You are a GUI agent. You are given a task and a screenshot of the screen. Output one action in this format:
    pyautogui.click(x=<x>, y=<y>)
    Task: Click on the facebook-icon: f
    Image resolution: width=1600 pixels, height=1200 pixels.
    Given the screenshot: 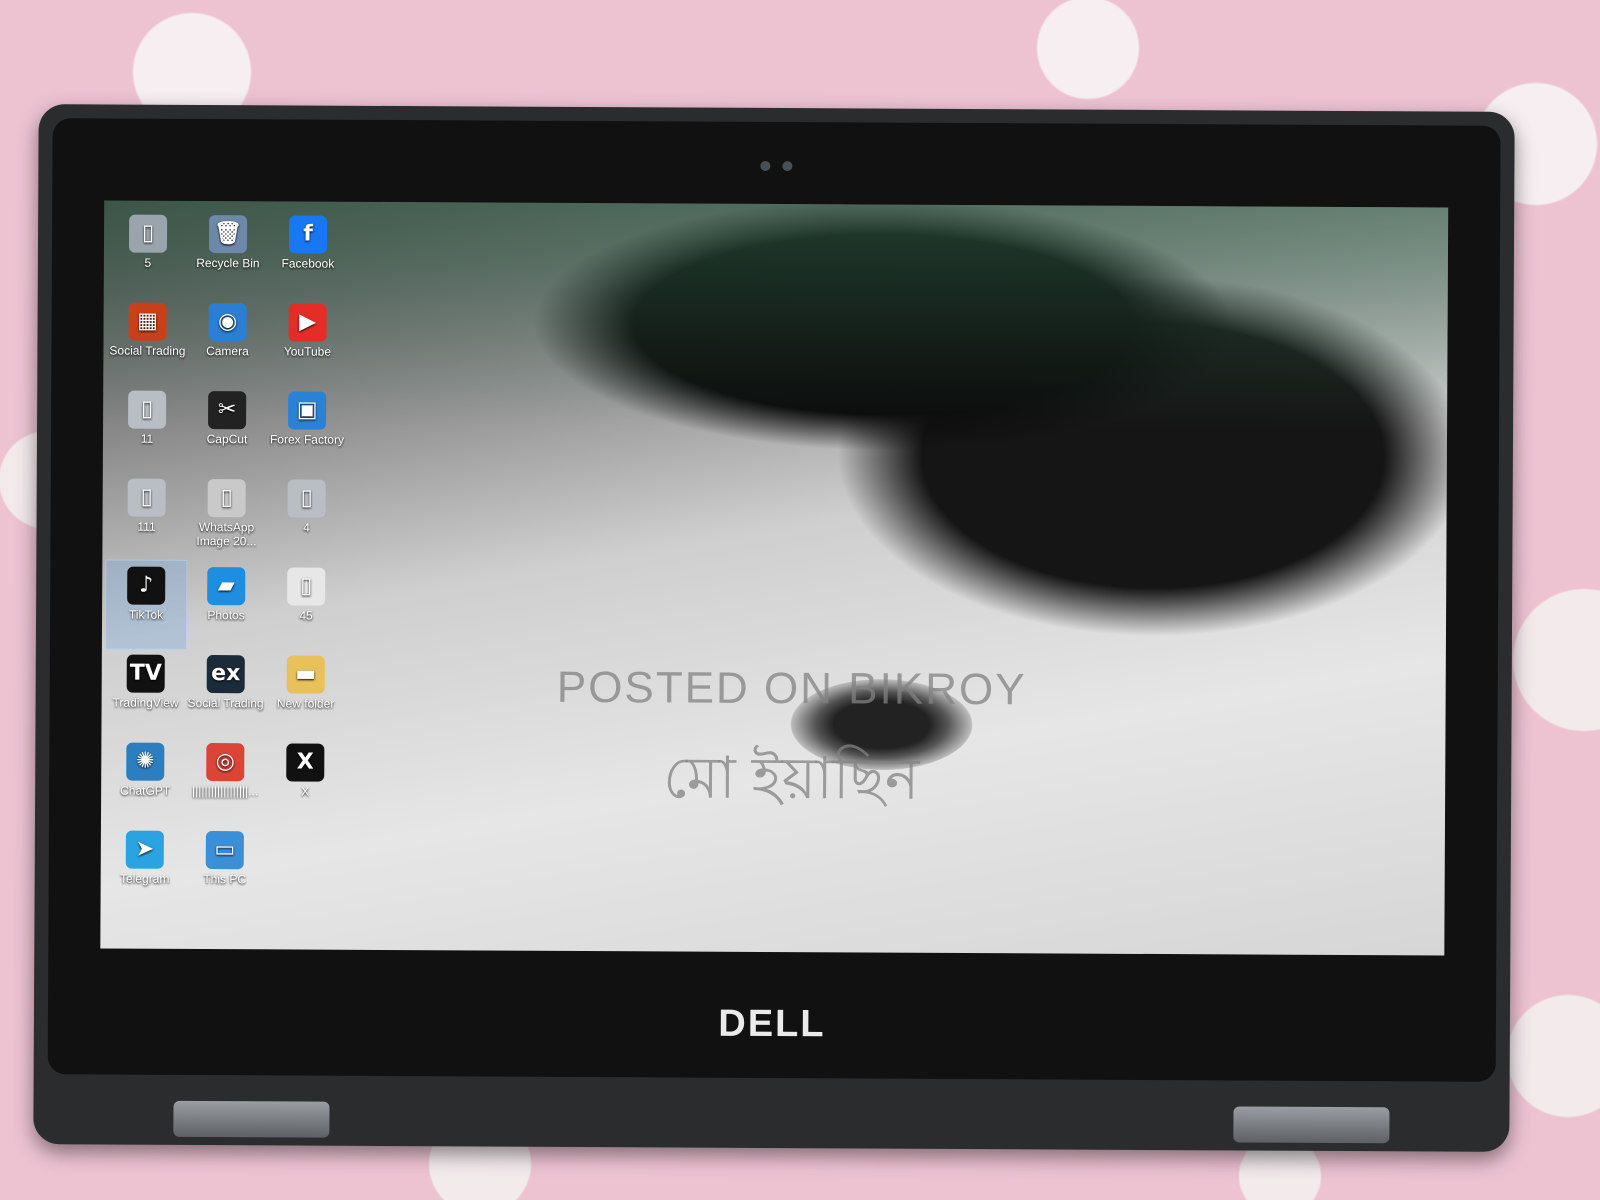 What is the action you would take?
    pyautogui.click(x=308, y=234)
    